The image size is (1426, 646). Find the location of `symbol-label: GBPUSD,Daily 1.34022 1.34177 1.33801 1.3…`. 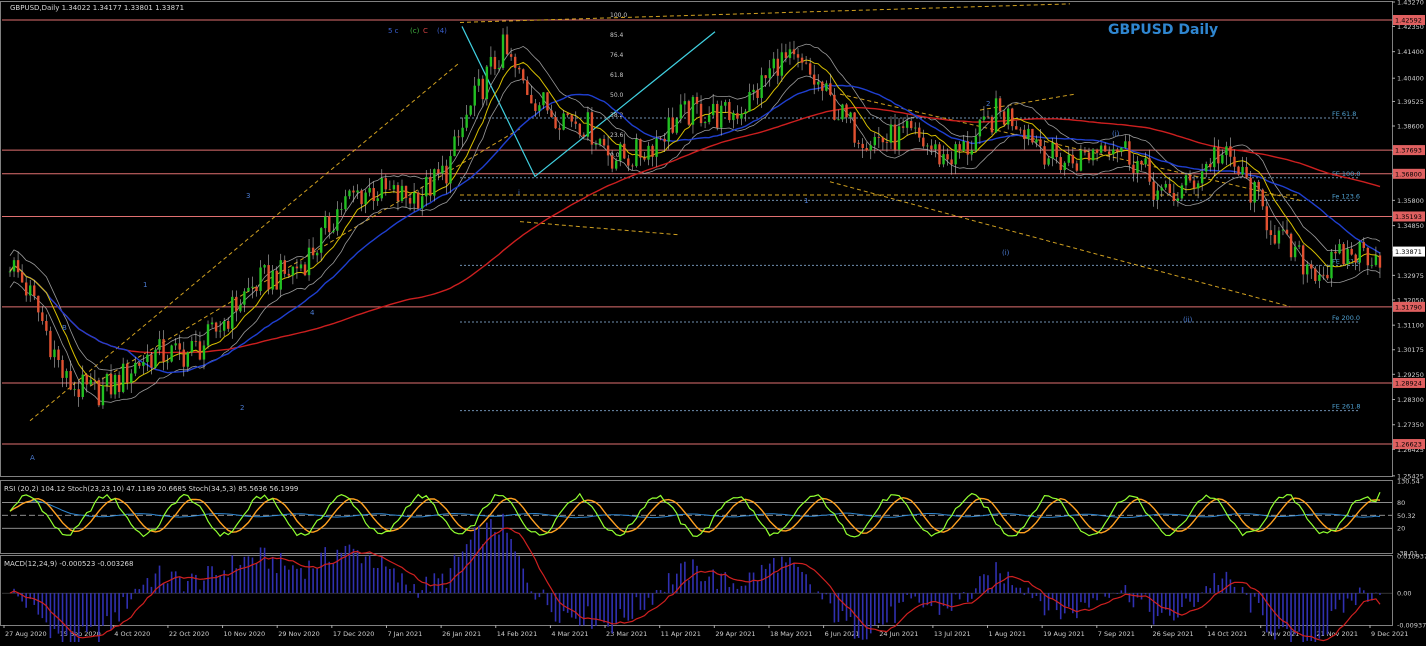

symbol-label: GBPUSD,Daily 1.34022 1.34177 1.33801 1.3… is located at coordinates (97, 8).